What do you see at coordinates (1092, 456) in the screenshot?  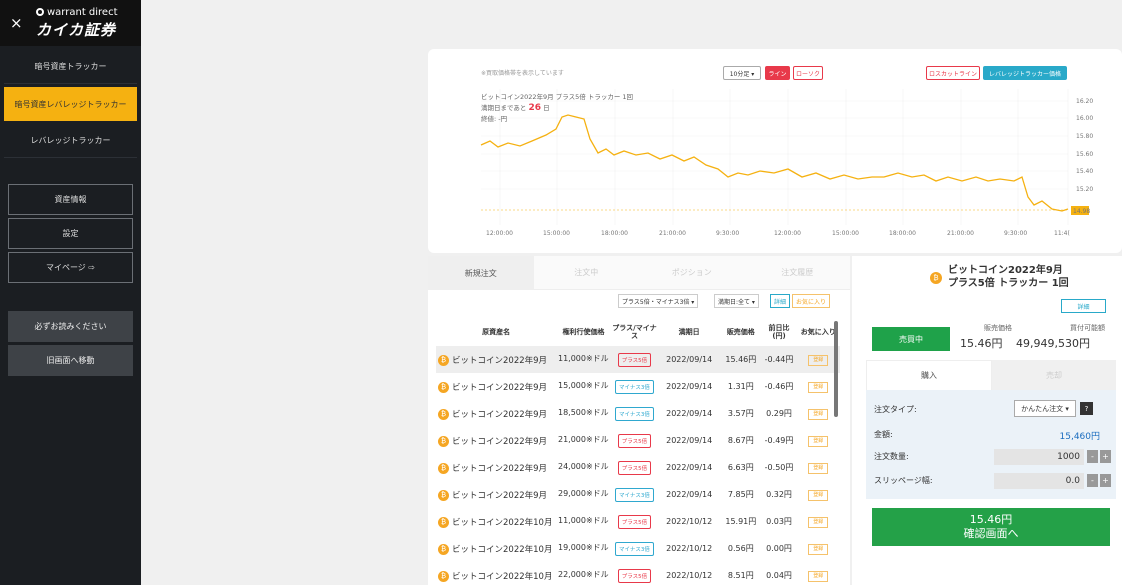 I see `quantity-decrement-button: -` at bounding box center [1092, 456].